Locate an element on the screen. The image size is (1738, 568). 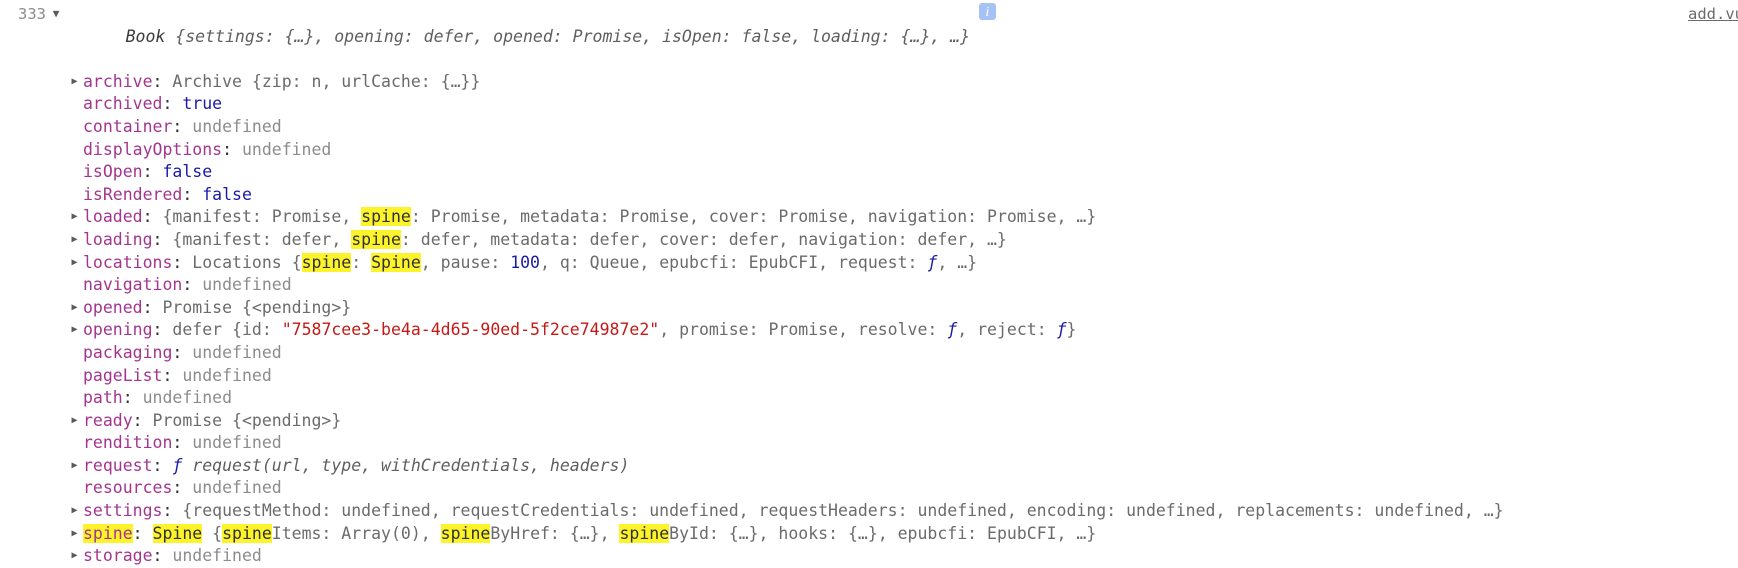
property-body: ready: Promise {<pending>} is located at coordinates (212, 421).